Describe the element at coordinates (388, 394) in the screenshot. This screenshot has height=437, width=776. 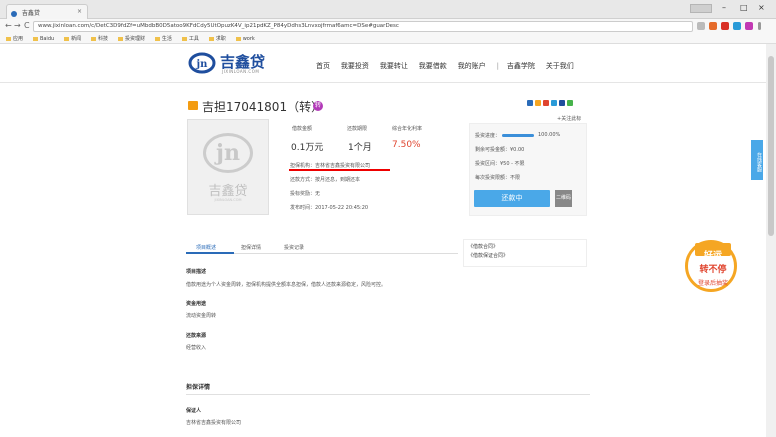
I see `guarantee-divider` at that location.